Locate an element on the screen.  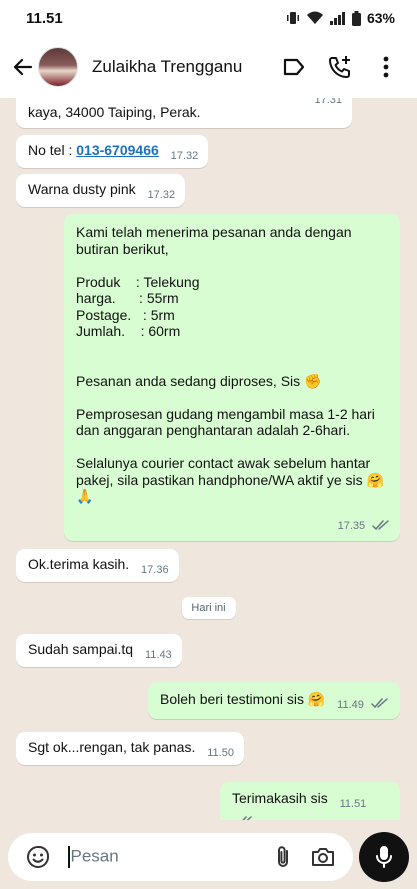
message-time: 11.43 is located at coordinates (158, 655).